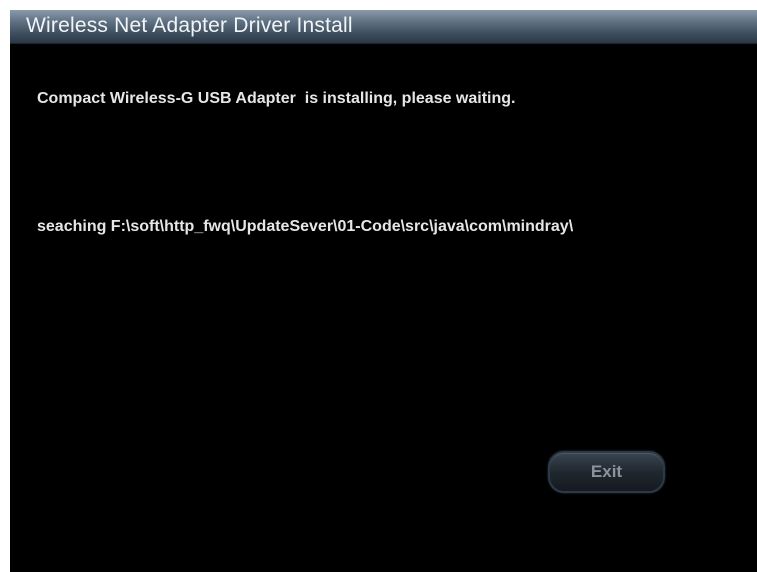 This screenshot has height=572, width=757. What do you see at coordinates (383, 27) in the screenshot?
I see `title-bar: Wireless Net Adapter Driver Install` at bounding box center [383, 27].